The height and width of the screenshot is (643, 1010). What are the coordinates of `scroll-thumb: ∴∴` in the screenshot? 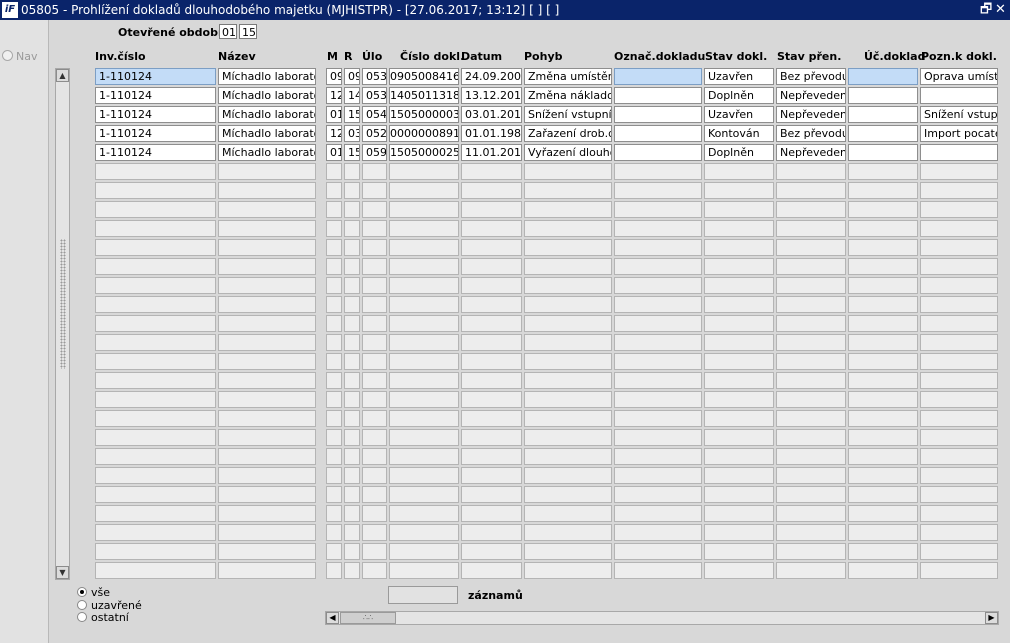 It's located at (368, 618).